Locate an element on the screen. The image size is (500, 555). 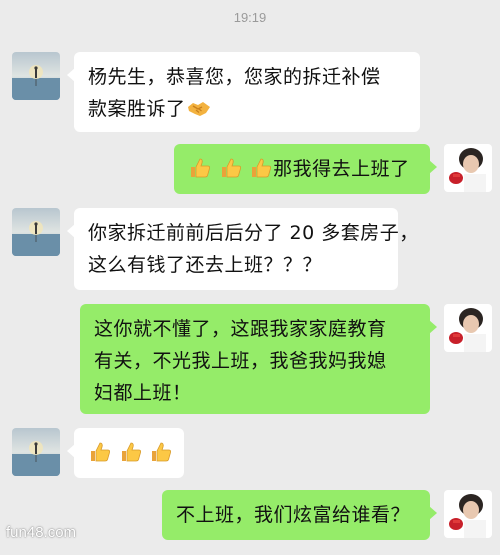
handshake-icon is located at coordinates (199, 108).